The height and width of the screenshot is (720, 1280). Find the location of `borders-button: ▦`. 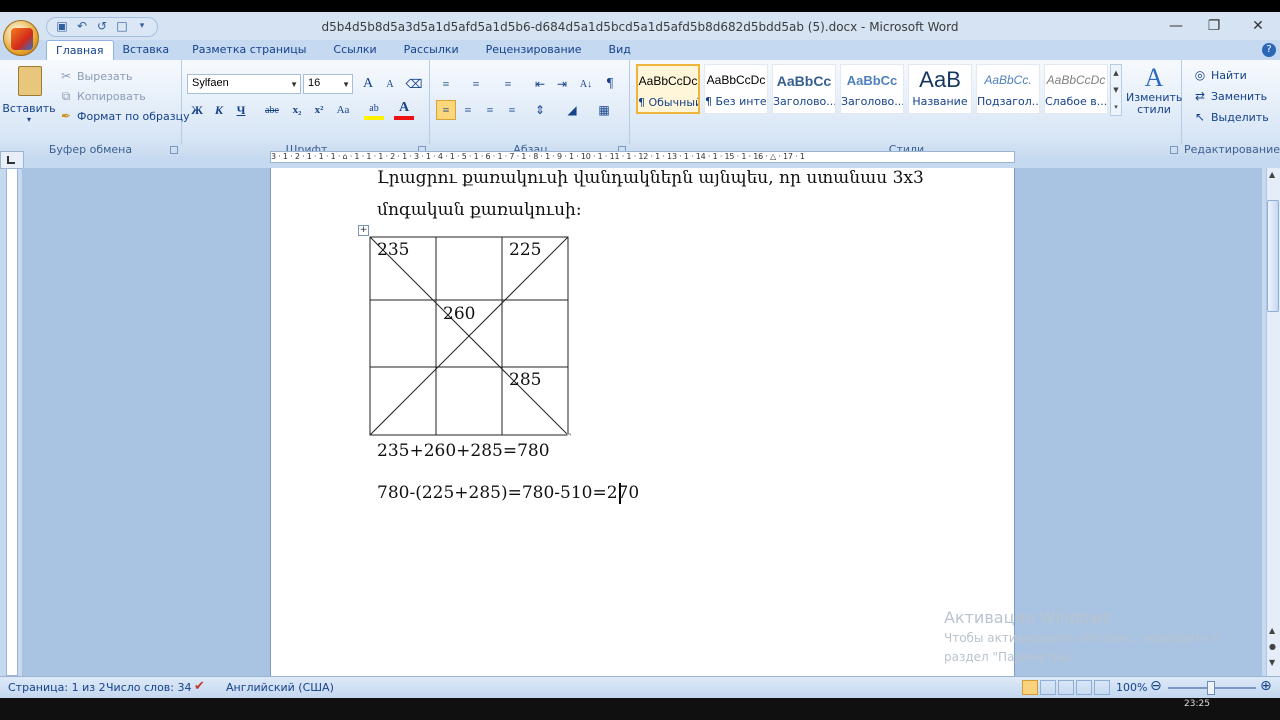

borders-button: ▦ is located at coordinates (604, 110).